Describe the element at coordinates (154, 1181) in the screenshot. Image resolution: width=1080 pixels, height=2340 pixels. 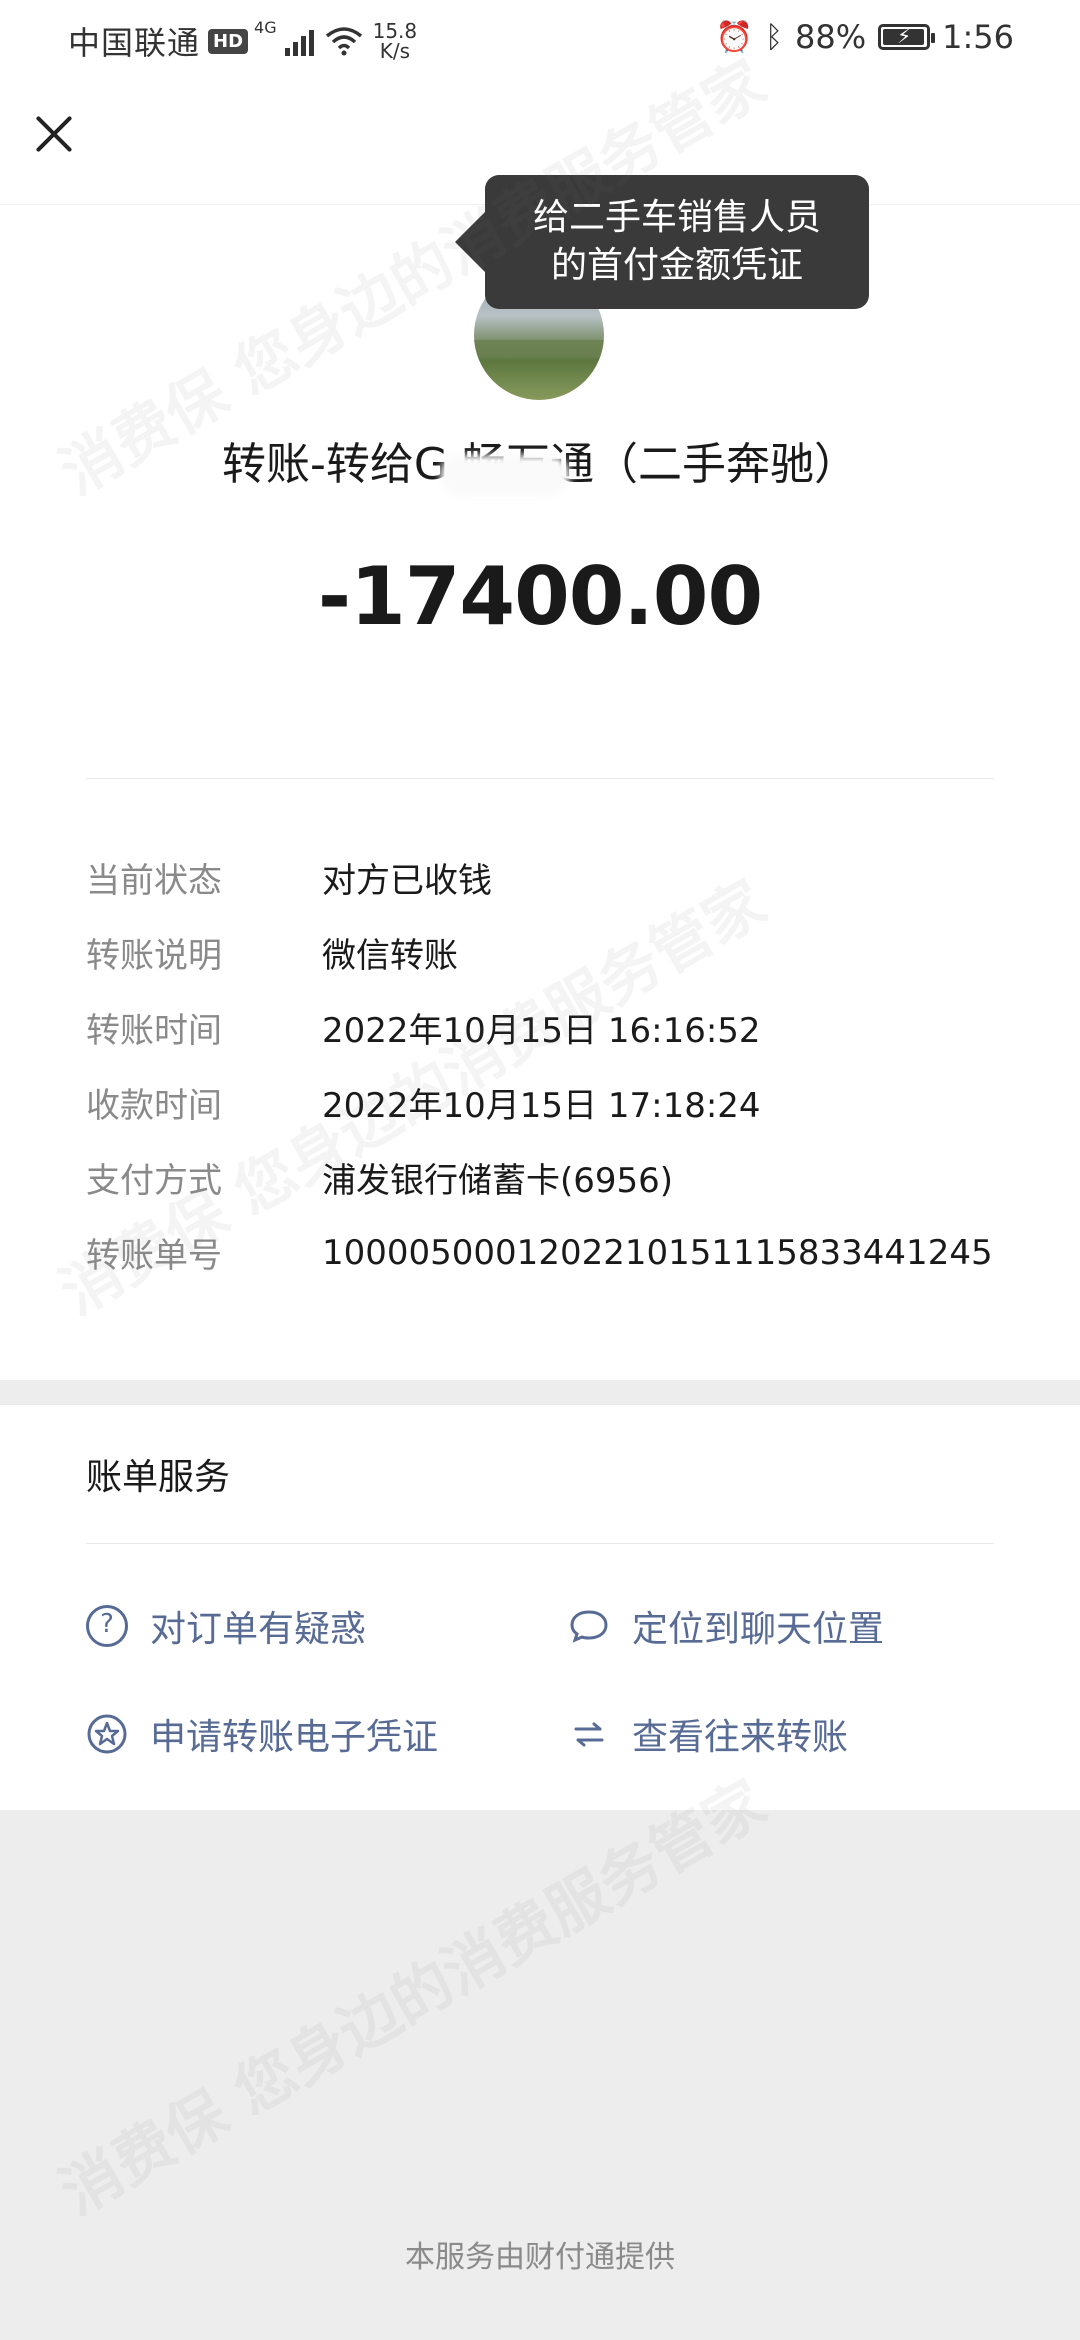
I see `detail-label: 支付方式` at that location.